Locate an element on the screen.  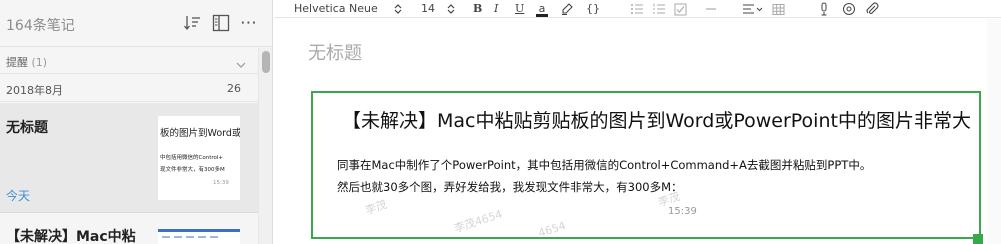
italic-button: I is located at coordinates (496, 9).